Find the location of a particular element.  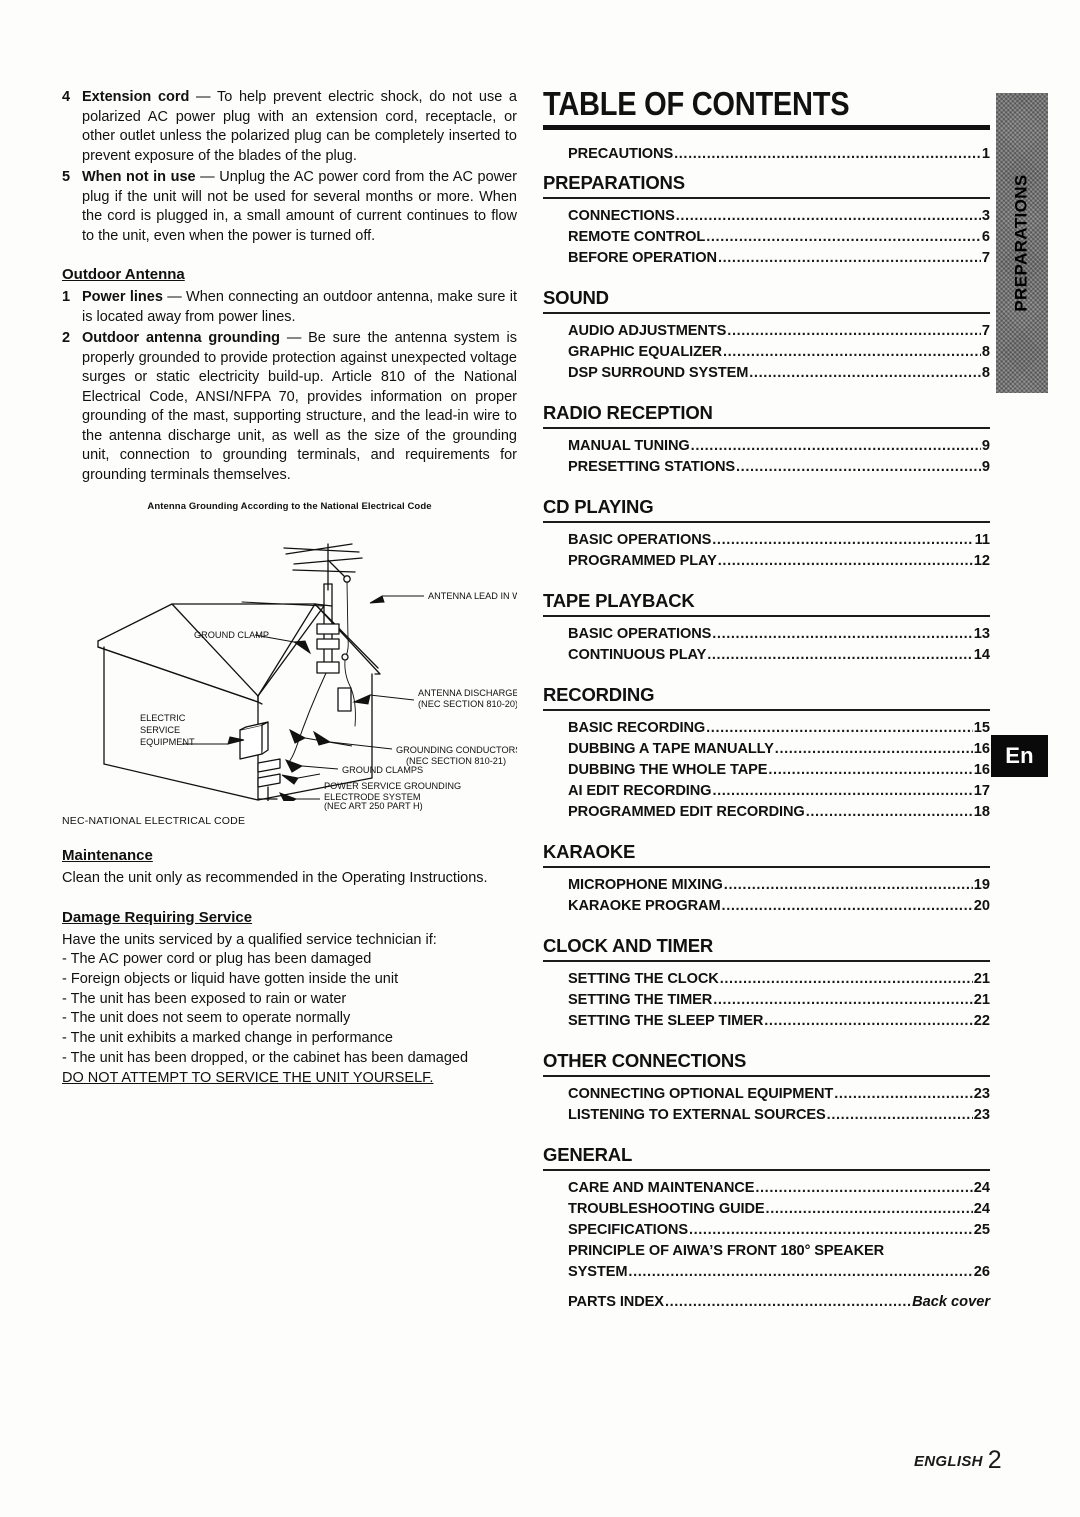

toc-entry-page: 13 is located at coordinates (981, 634).